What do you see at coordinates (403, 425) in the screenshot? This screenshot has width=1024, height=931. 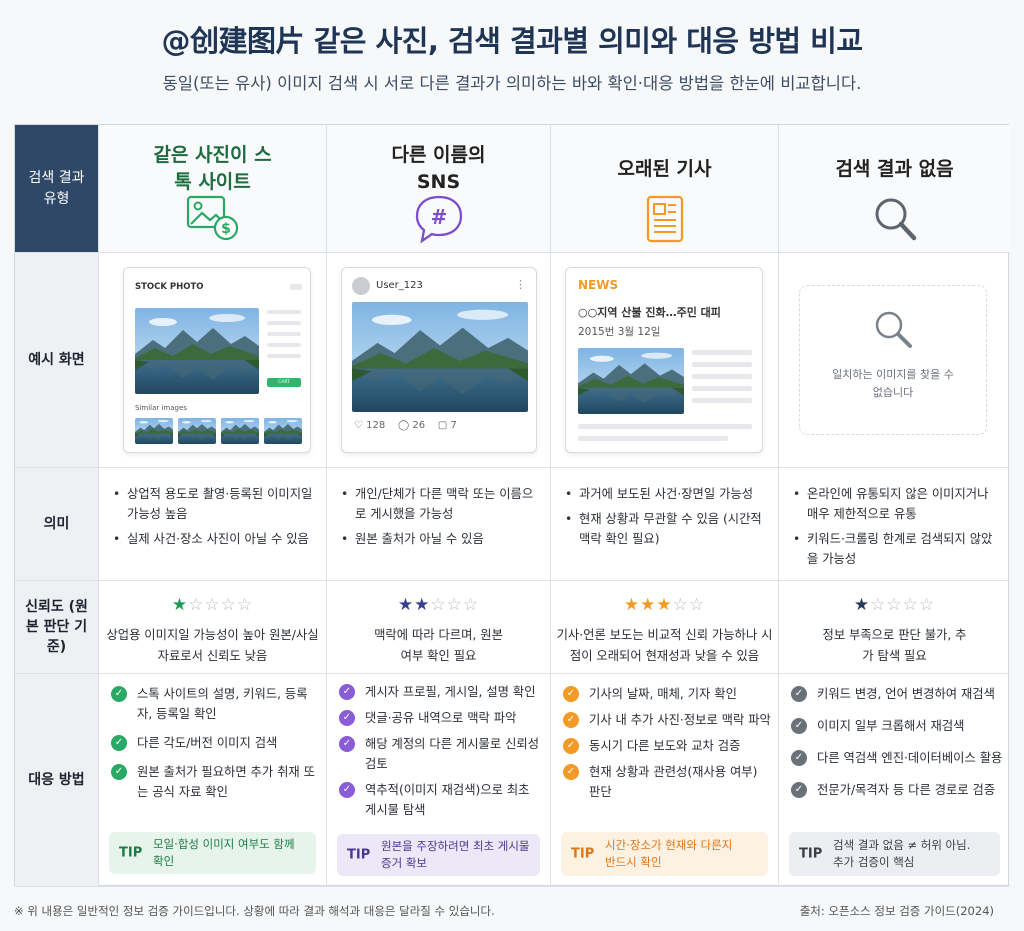 I see `comment-icon: ◯` at bounding box center [403, 425].